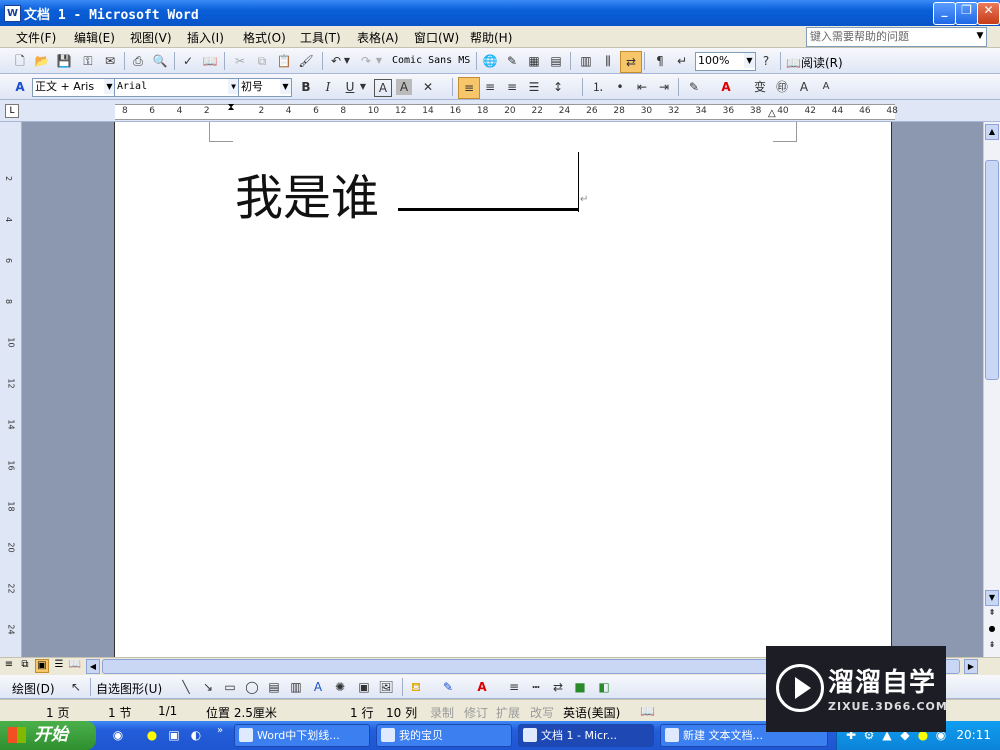  What do you see at coordinates (896, 37) in the screenshot?
I see `help-search-input: 键入需要帮助的问题 ▼` at bounding box center [896, 37].